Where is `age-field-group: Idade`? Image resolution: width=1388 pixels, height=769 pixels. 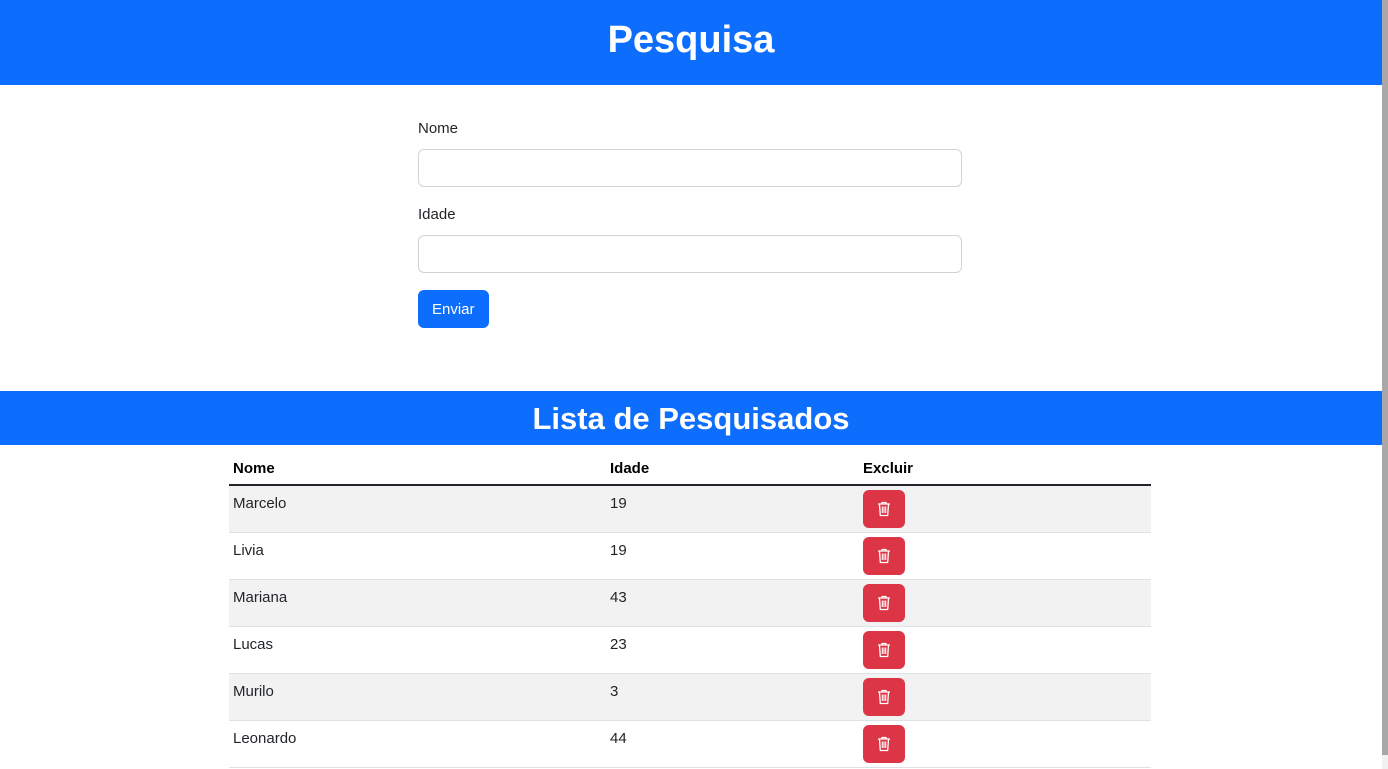 age-field-group: Idade is located at coordinates (690, 238).